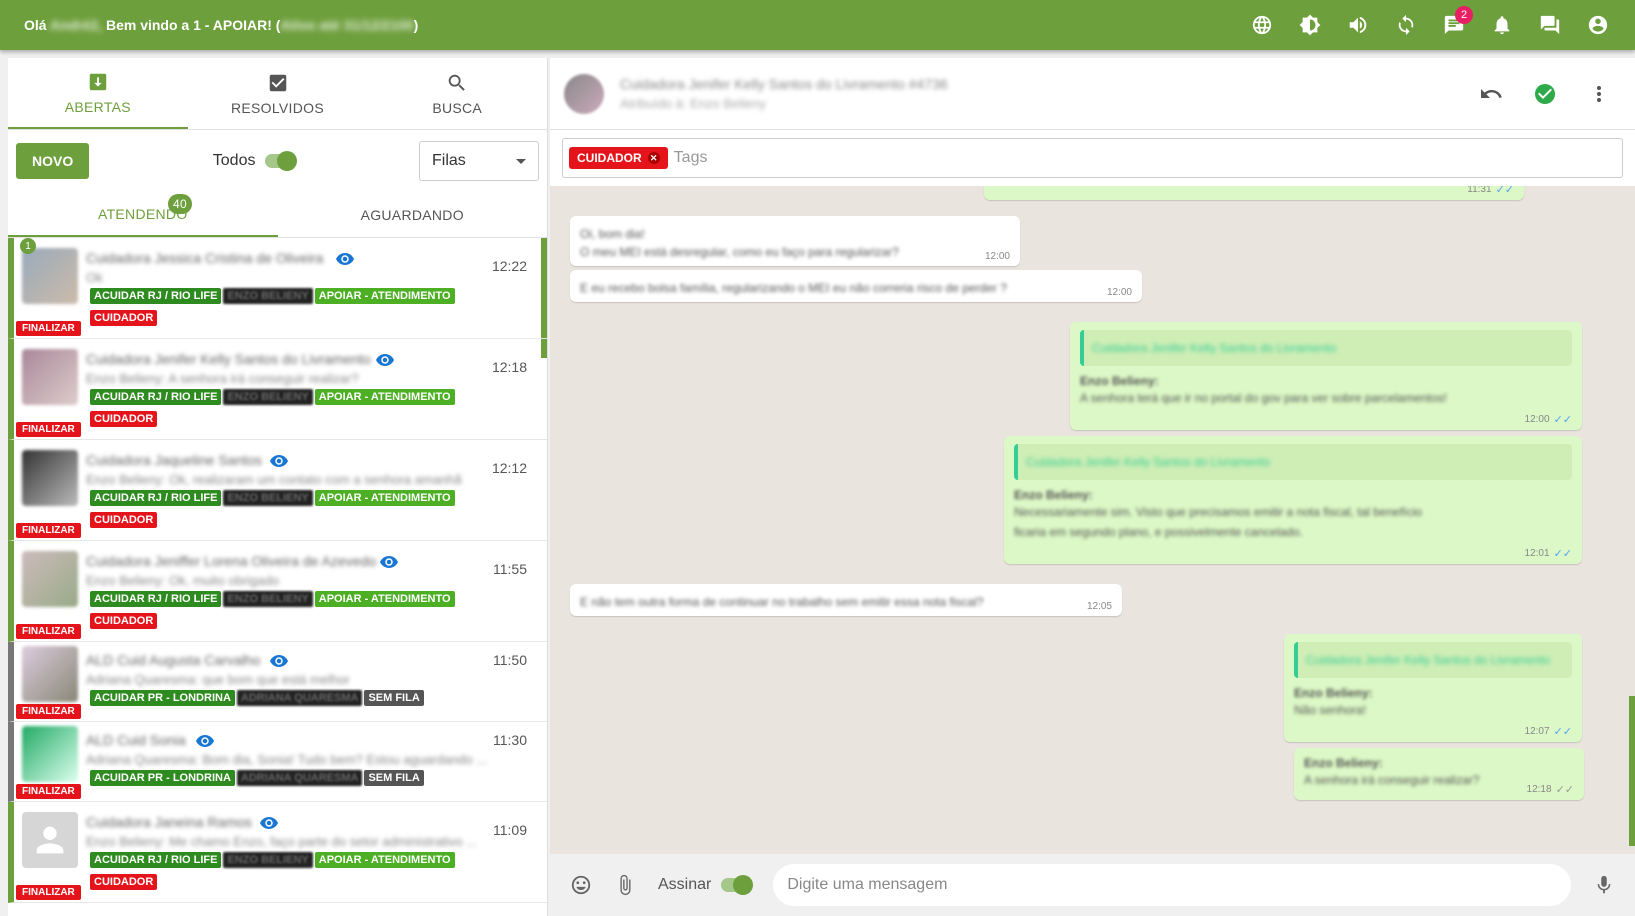 This screenshot has height=916, width=1635. What do you see at coordinates (1172, 885) in the screenshot?
I see `message-input: Digite uma mensagem` at bounding box center [1172, 885].